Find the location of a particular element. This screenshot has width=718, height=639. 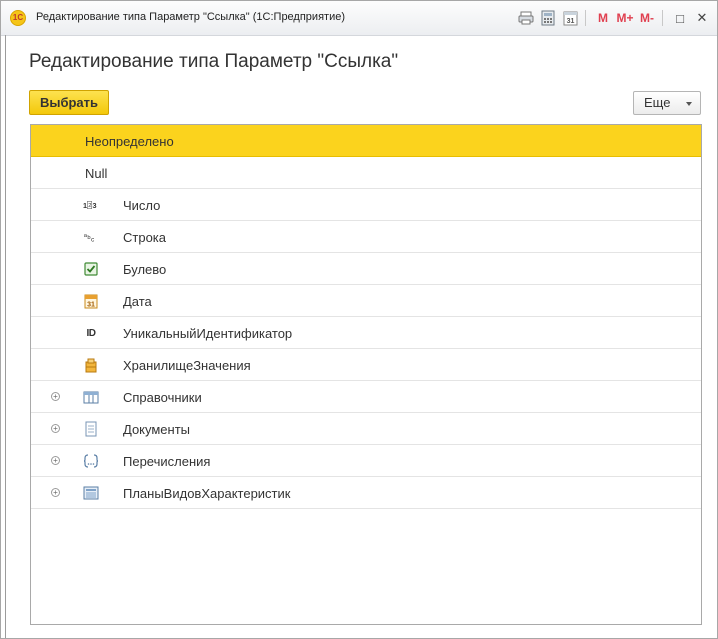

more-button-label: Еще is located at coordinates (657, 102).